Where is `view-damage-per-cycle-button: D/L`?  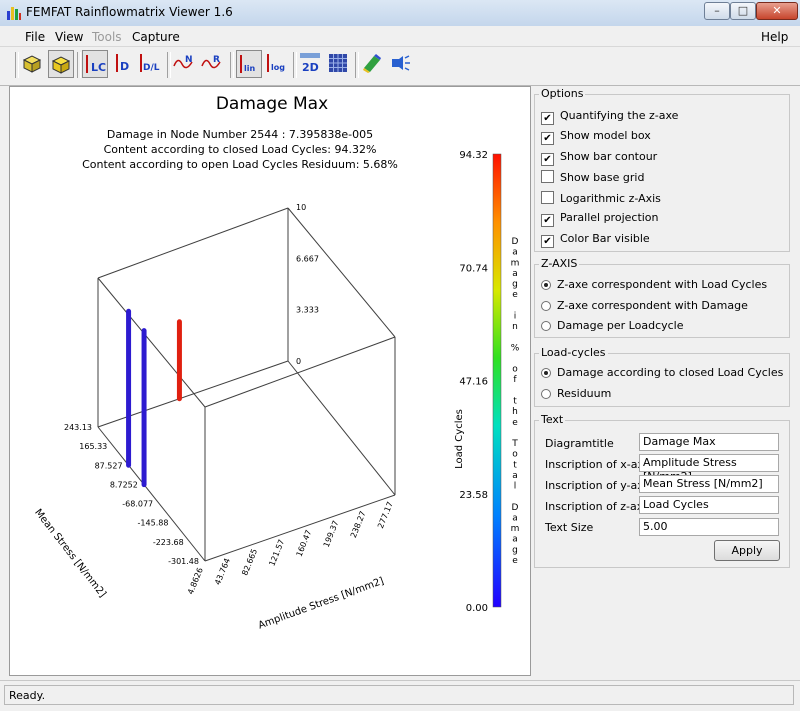 view-damage-per-cycle-button: D/L is located at coordinates (151, 64).